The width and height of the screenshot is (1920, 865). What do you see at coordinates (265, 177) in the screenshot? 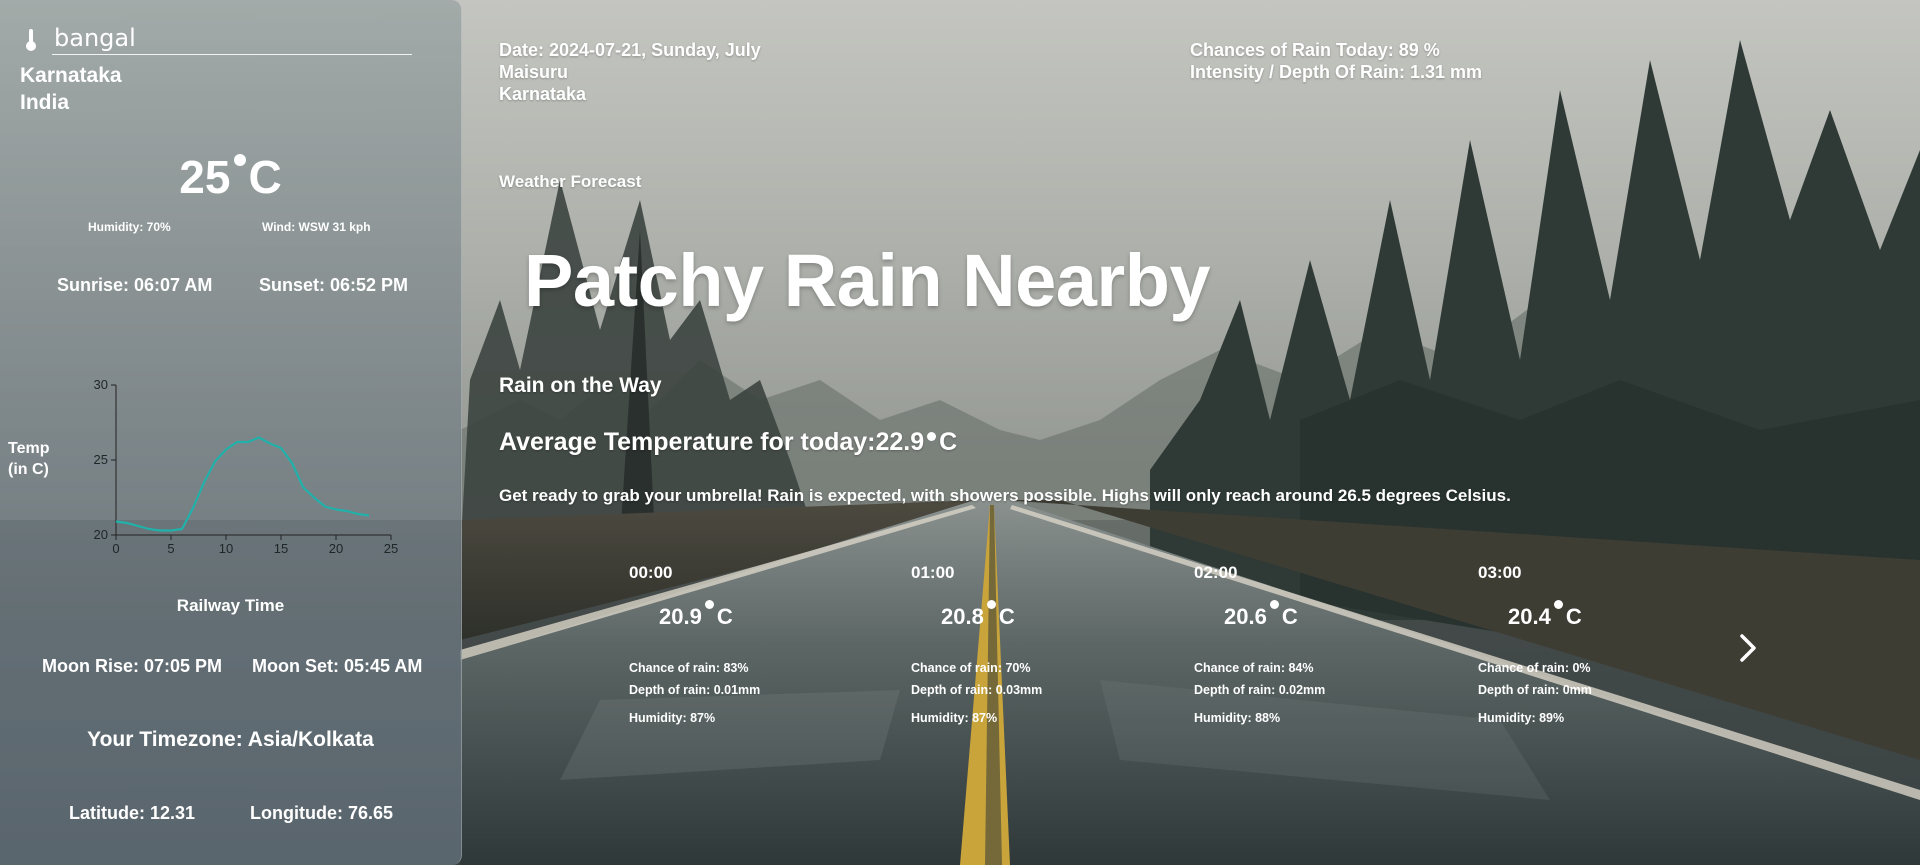
I see `current-temp-unit: C` at bounding box center [265, 177].